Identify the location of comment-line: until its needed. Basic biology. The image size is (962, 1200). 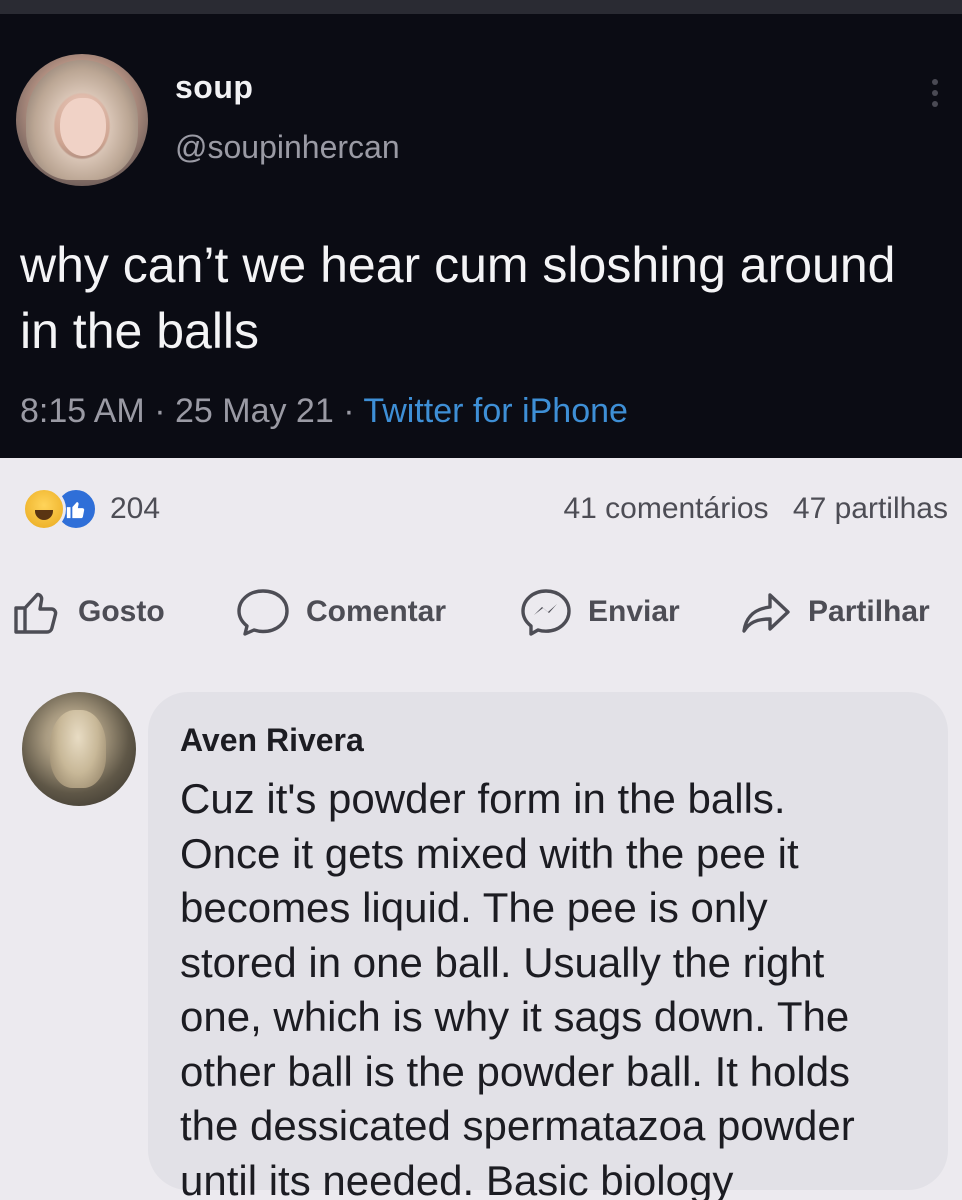
(457, 1178).